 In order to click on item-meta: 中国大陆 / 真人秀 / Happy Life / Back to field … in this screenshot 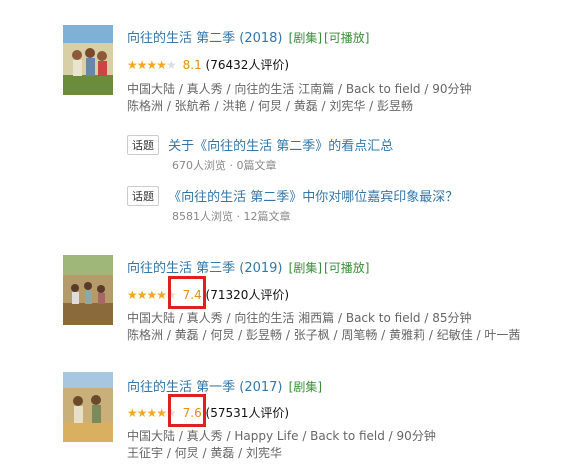, I will do `click(281, 436)`.